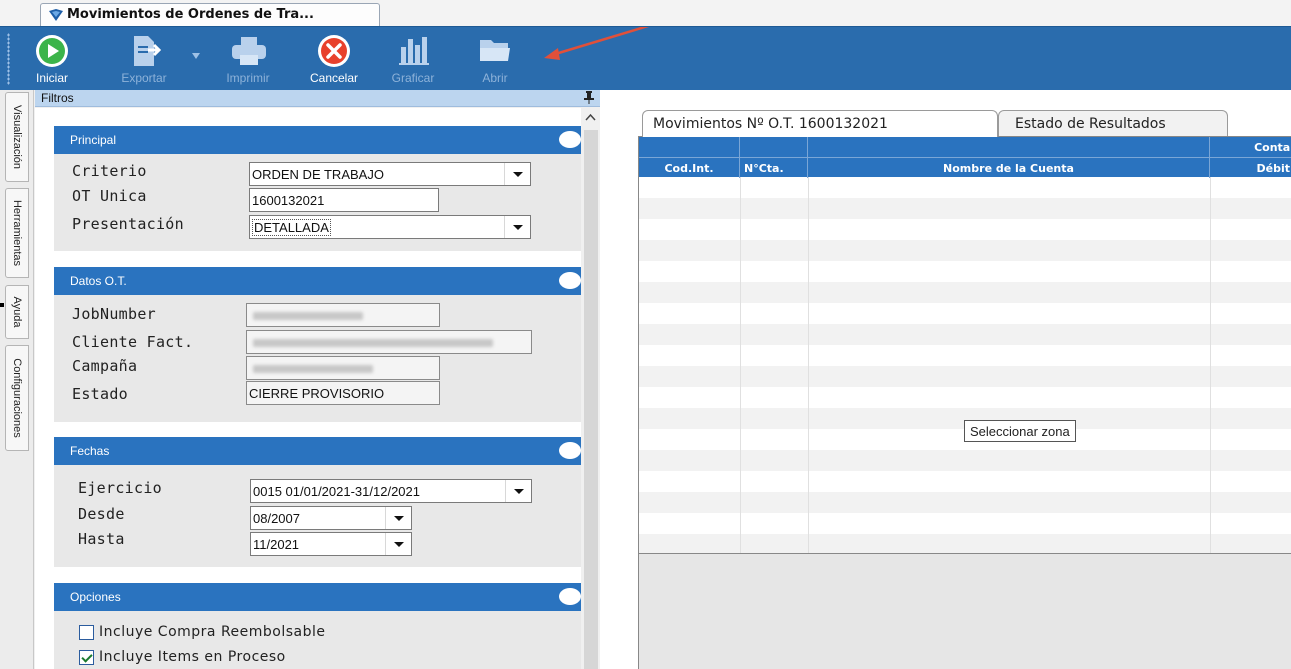 The image size is (1291, 669). I want to click on items-en-proceso-label: Incluye Items en Proceso, so click(192, 657).